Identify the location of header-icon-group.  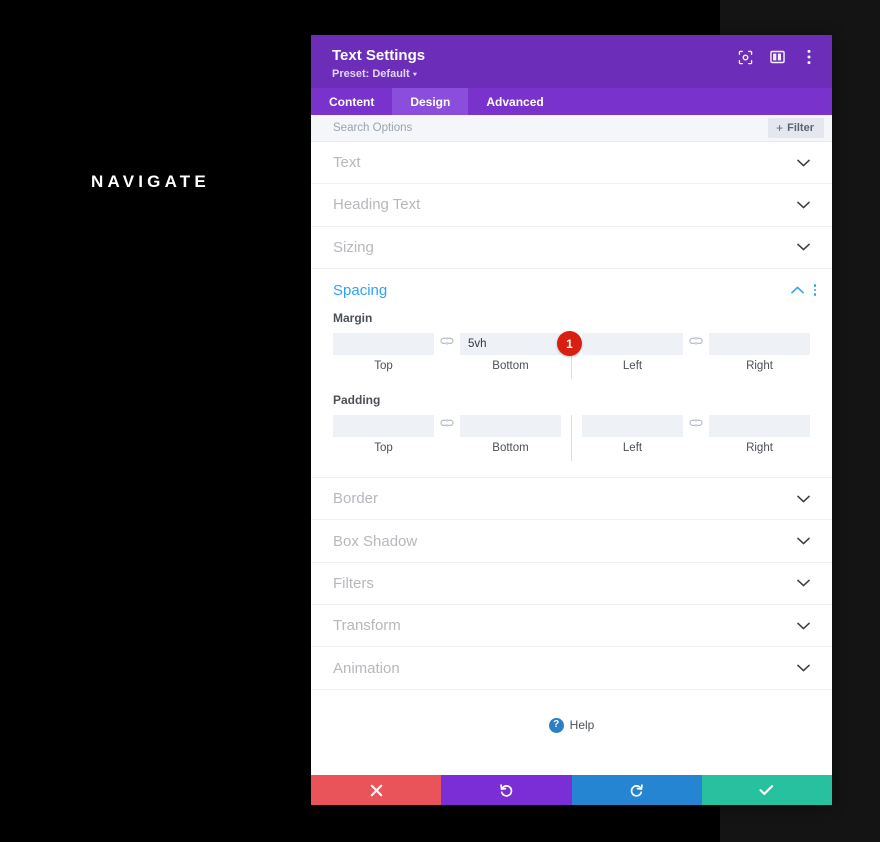
(777, 57).